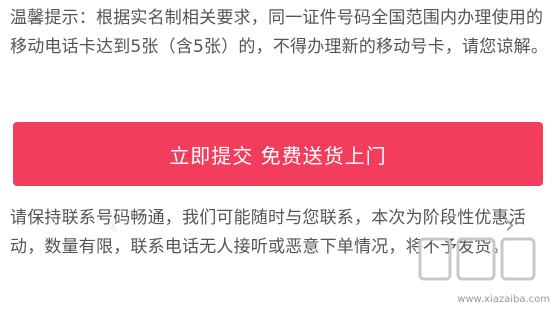  Describe the element at coordinates (503, 299) in the screenshot. I see `watermark-site: www.xiazaiba.com` at that location.